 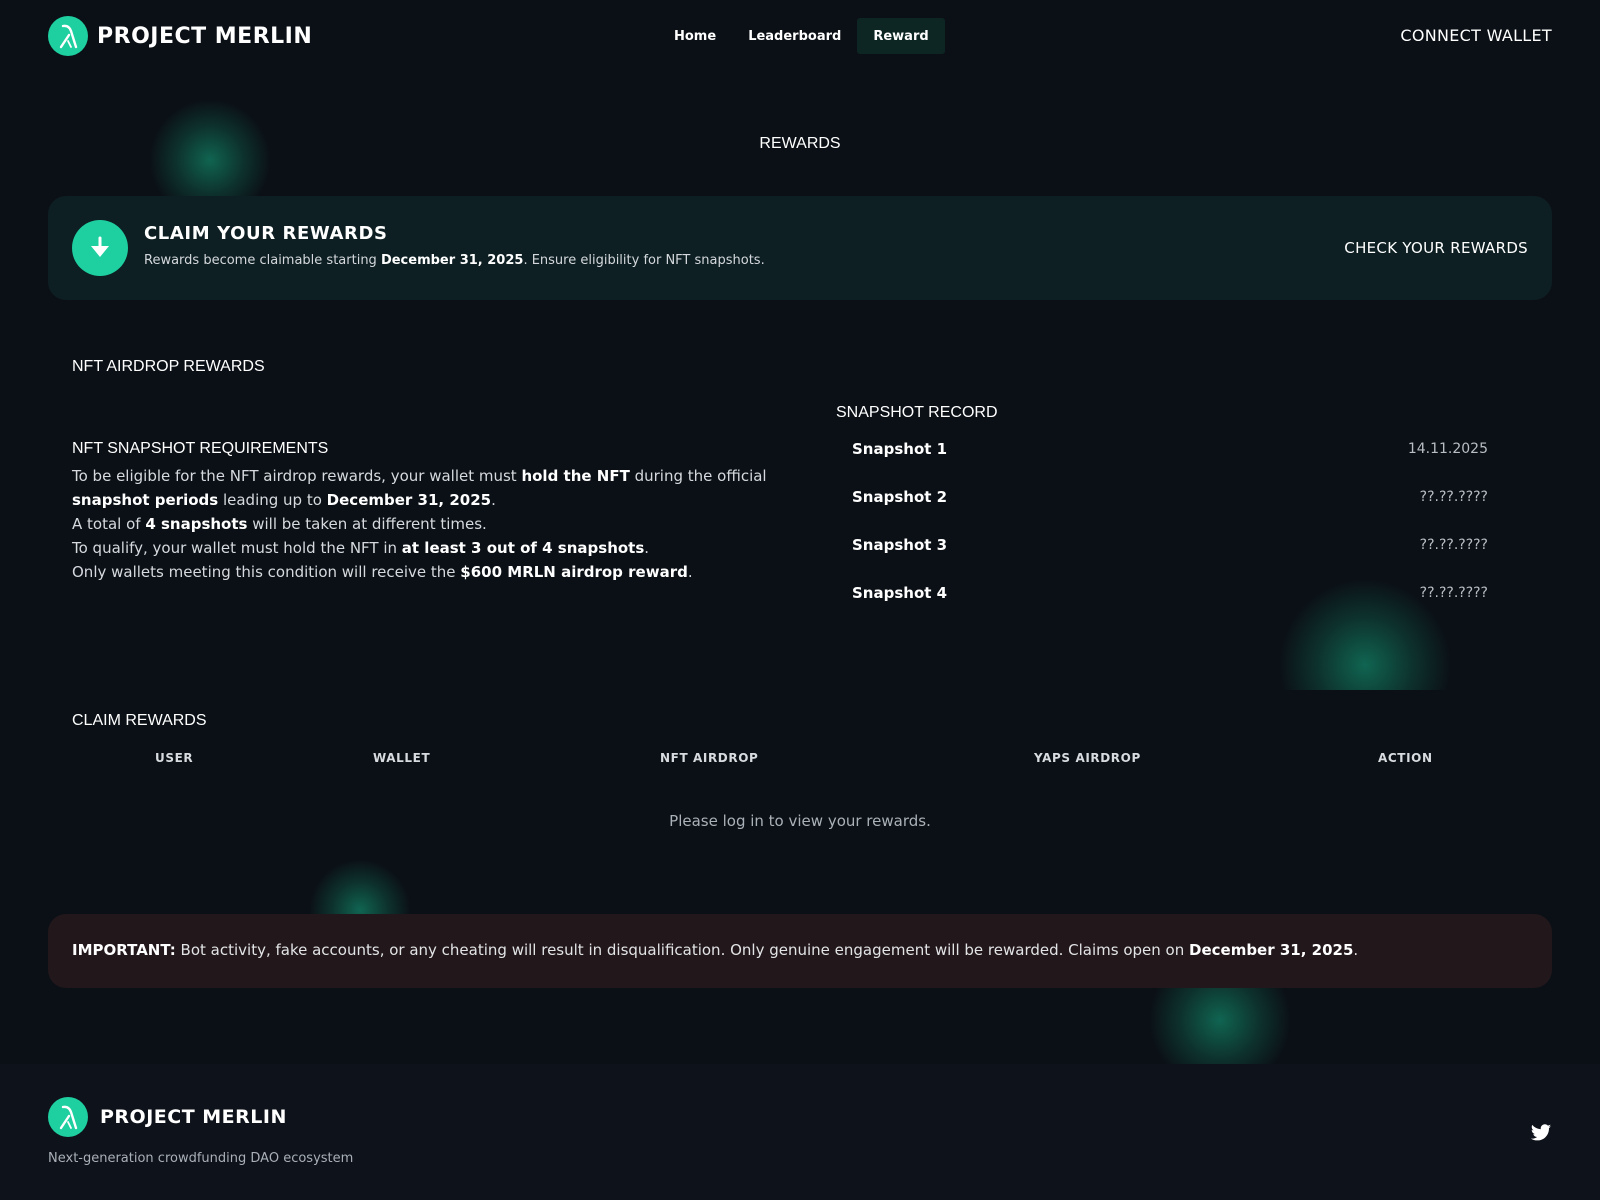 What do you see at coordinates (900, 545) in the screenshot?
I see `snapshot-name: Snapshot 3` at bounding box center [900, 545].